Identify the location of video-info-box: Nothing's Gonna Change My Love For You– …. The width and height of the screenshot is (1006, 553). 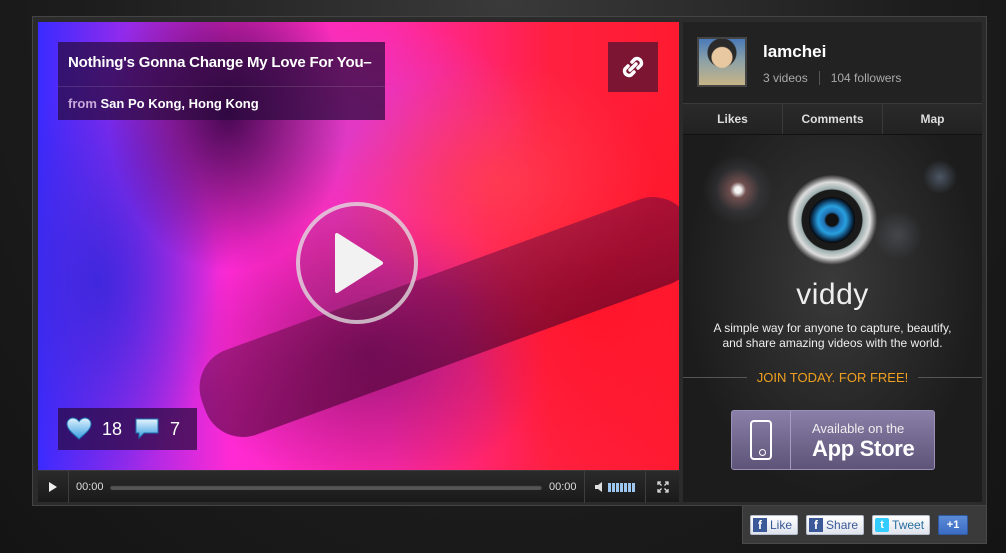
(221, 81).